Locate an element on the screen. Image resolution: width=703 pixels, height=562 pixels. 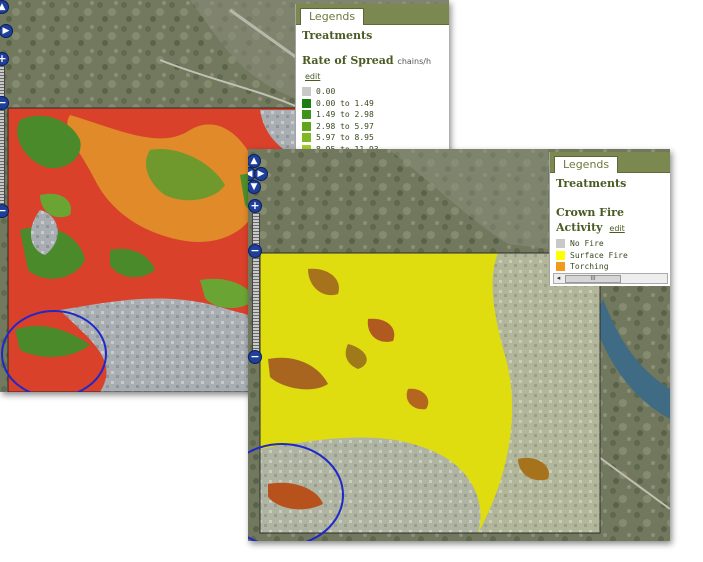
legend-label: 5.97 to 8.95 is located at coordinates (345, 138).